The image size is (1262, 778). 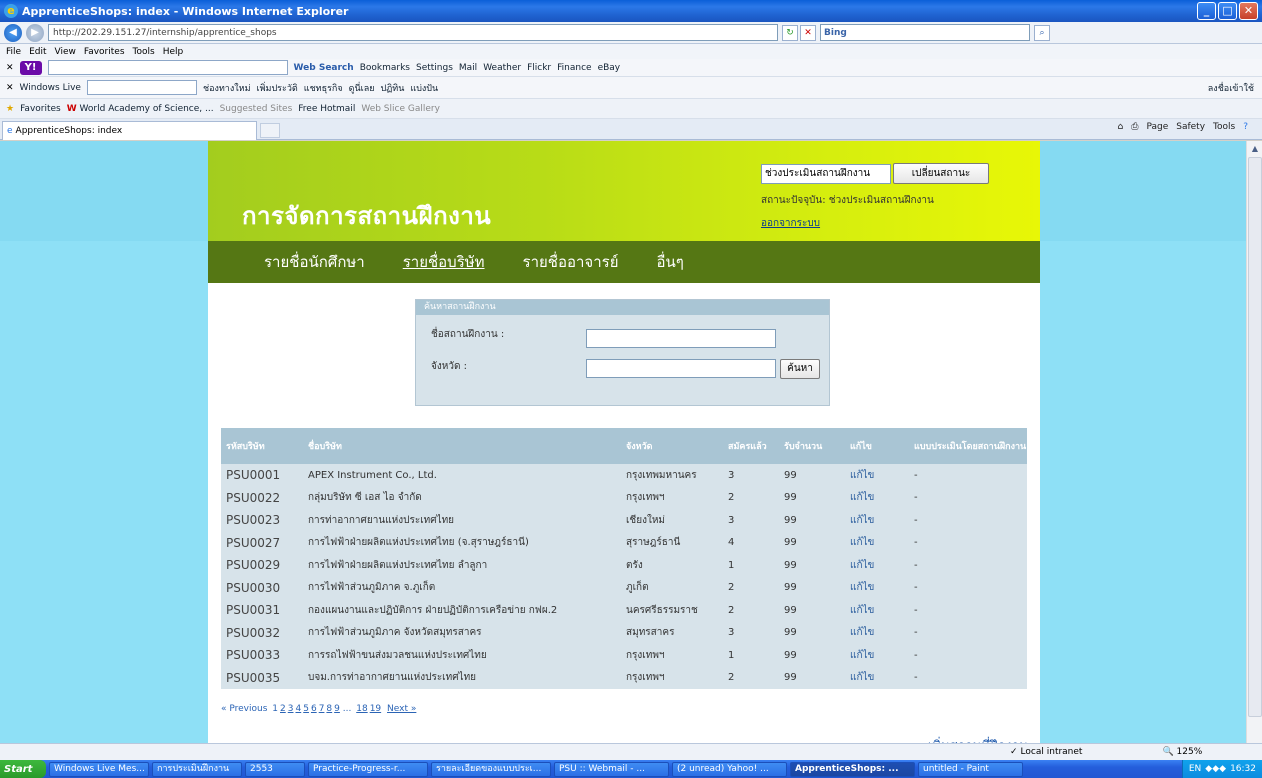 I want to click on minimize-button: _, so click(x=1206, y=11).